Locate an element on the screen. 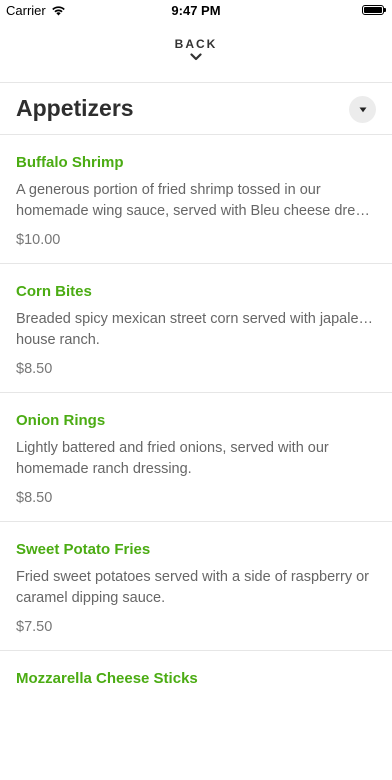 This screenshot has height=780, width=392. category-dropdown-button is located at coordinates (362, 109).